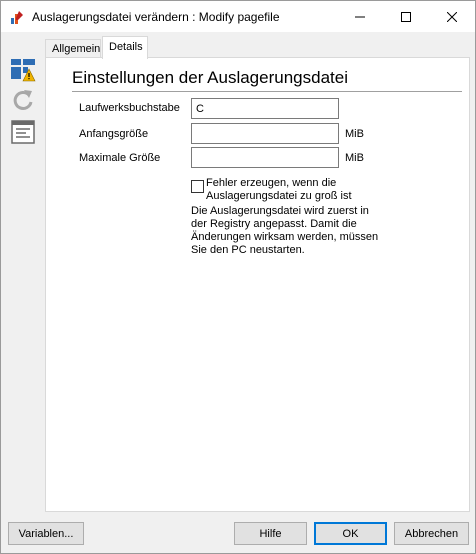 The height and width of the screenshot is (554, 476). What do you see at coordinates (129, 108) in the screenshot?
I see `drive-letter-label: Laufwerksbuchstabe` at bounding box center [129, 108].